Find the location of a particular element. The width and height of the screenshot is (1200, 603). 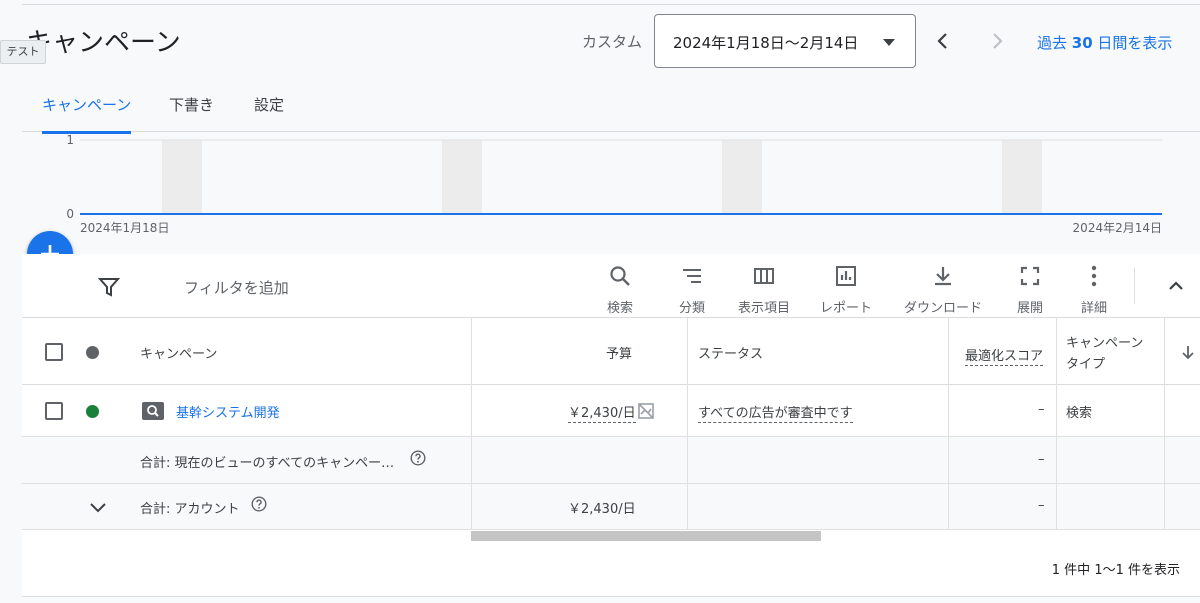

status-column-header: ステータス is located at coordinates (730, 352).